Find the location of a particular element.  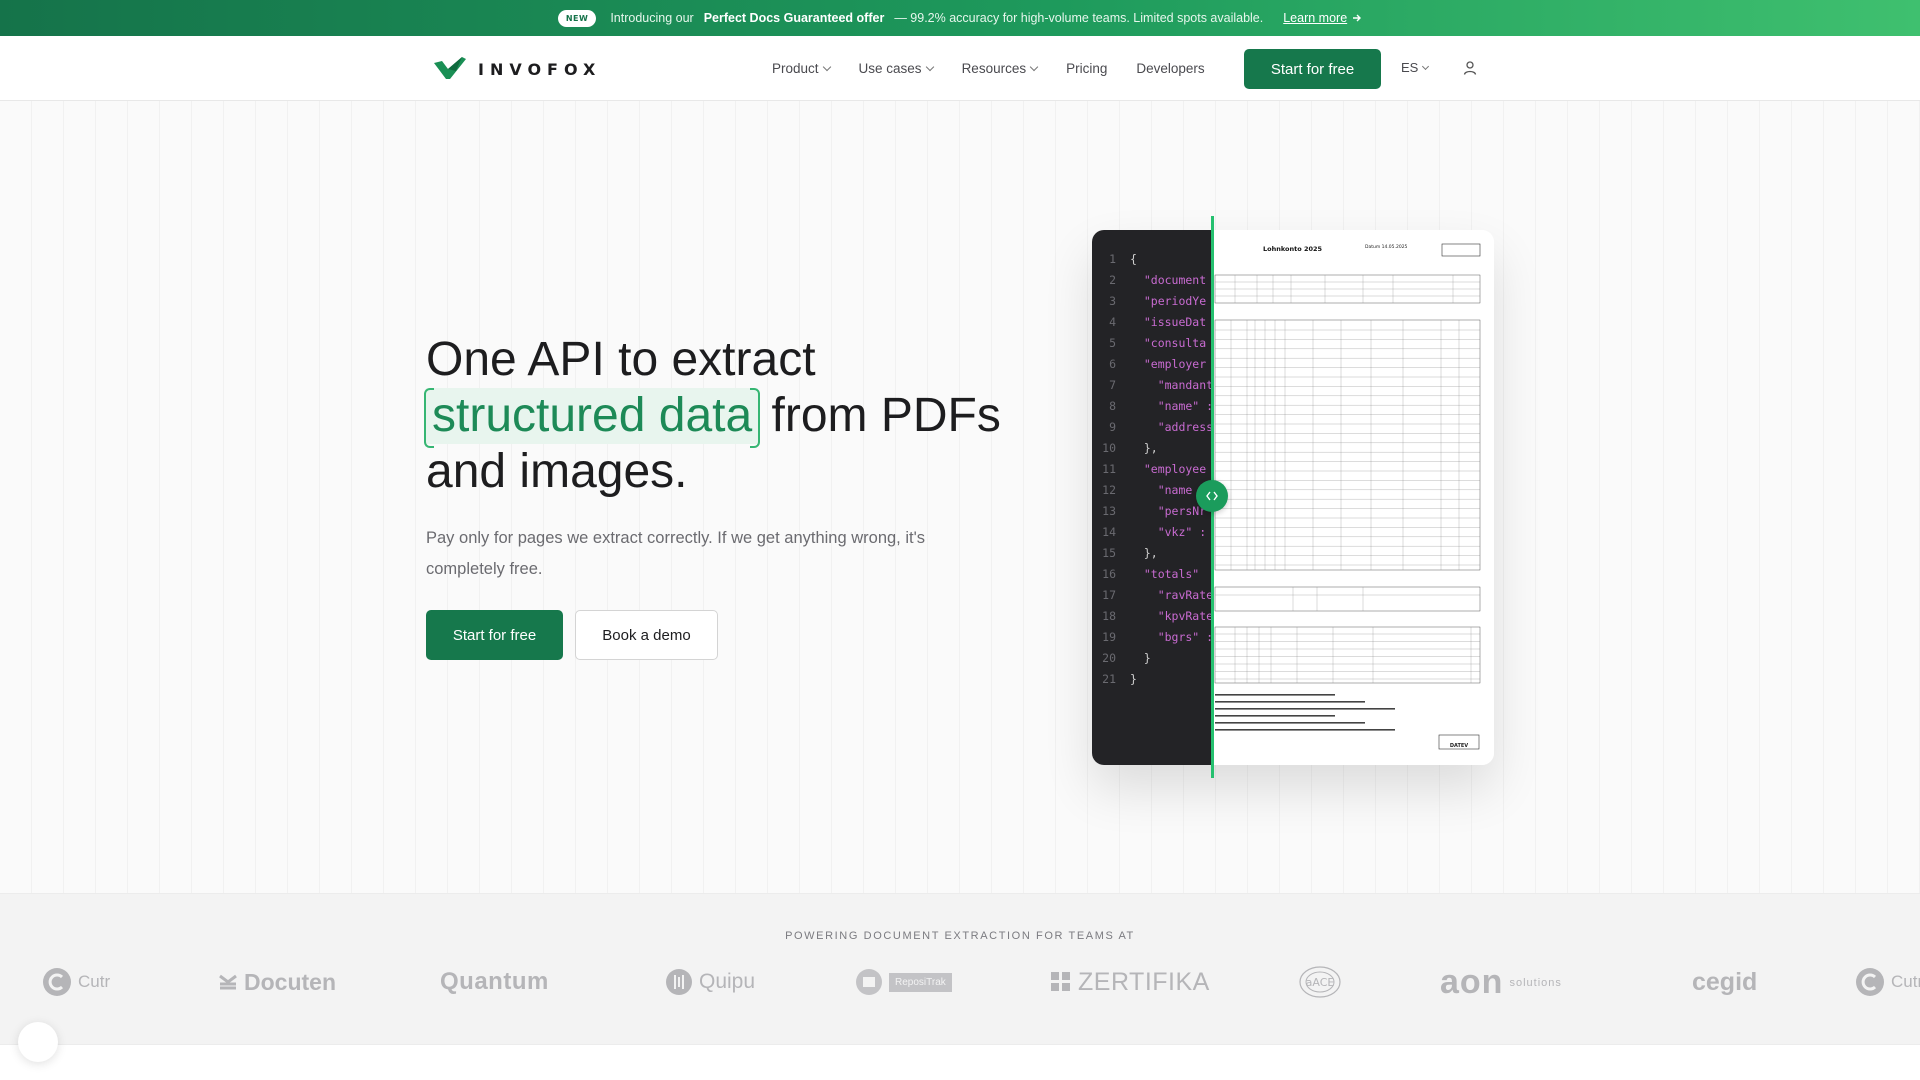

doc-title: Lohnkonto 2025 is located at coordinates (1293, 249).